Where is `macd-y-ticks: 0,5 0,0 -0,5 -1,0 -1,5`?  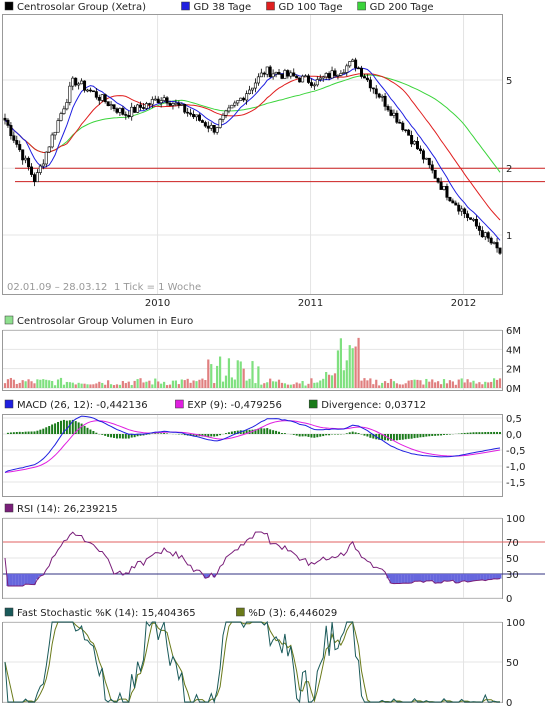 macd-y-ticks: 0,5 0,0 -0,5 -1,0 -1,5 is located at coordinates (516, 451).